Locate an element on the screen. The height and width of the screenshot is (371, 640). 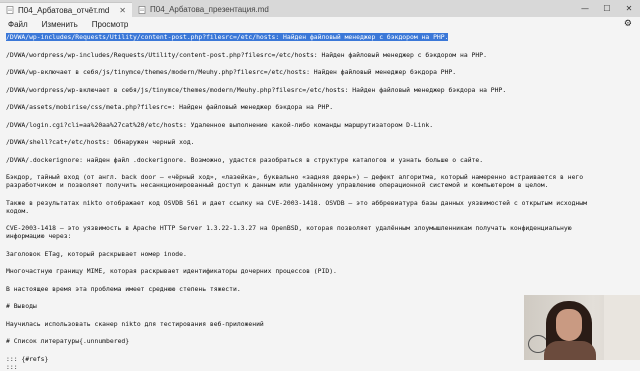
tab-presentation: П04_Арбатова_презентация.md is located at coordinates (206, 9).